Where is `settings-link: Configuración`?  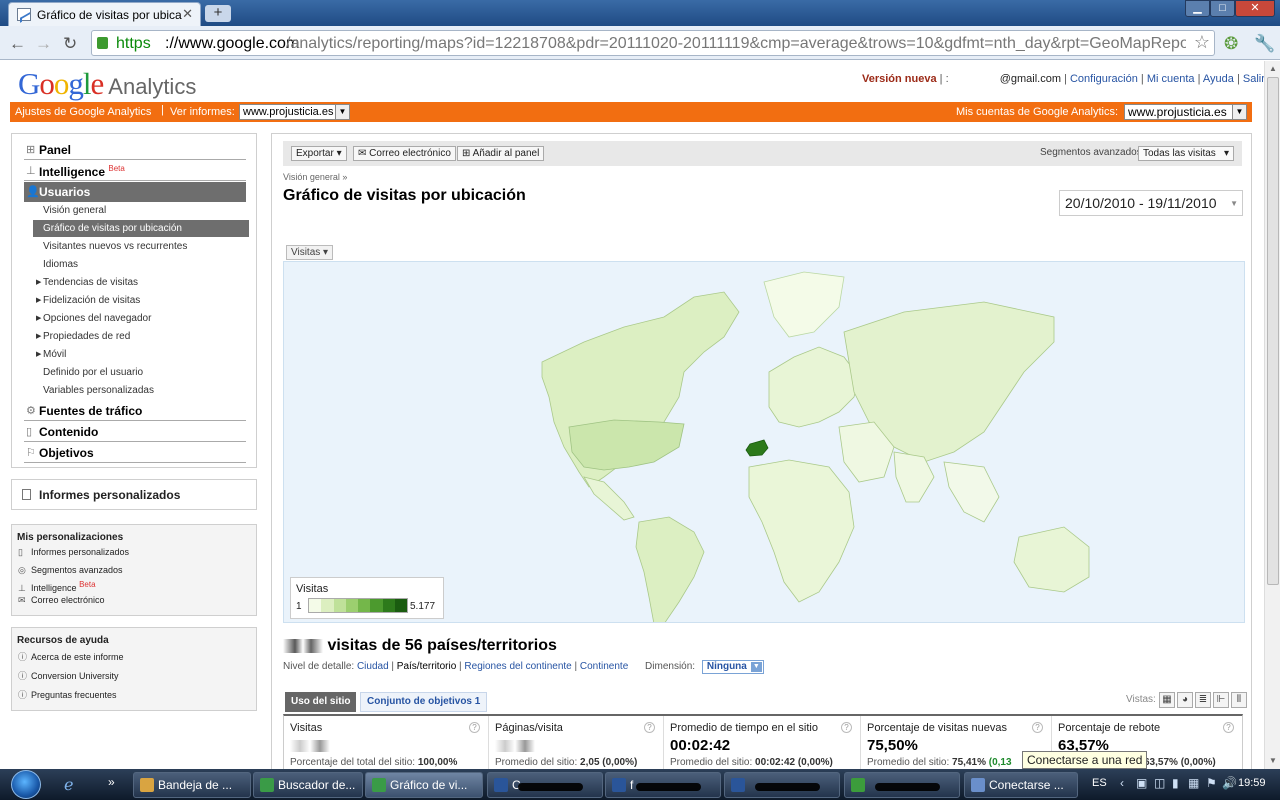
settings-link: Configuración is located at coordinates (1104, 79).